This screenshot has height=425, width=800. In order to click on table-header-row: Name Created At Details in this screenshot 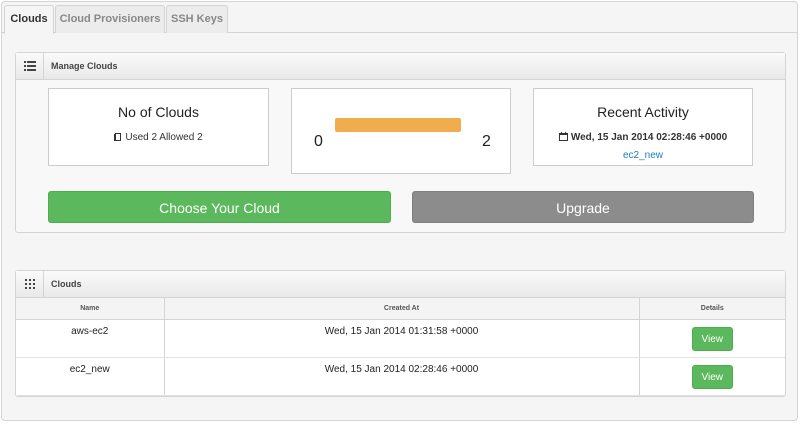, I will do `click(400, 309)`.